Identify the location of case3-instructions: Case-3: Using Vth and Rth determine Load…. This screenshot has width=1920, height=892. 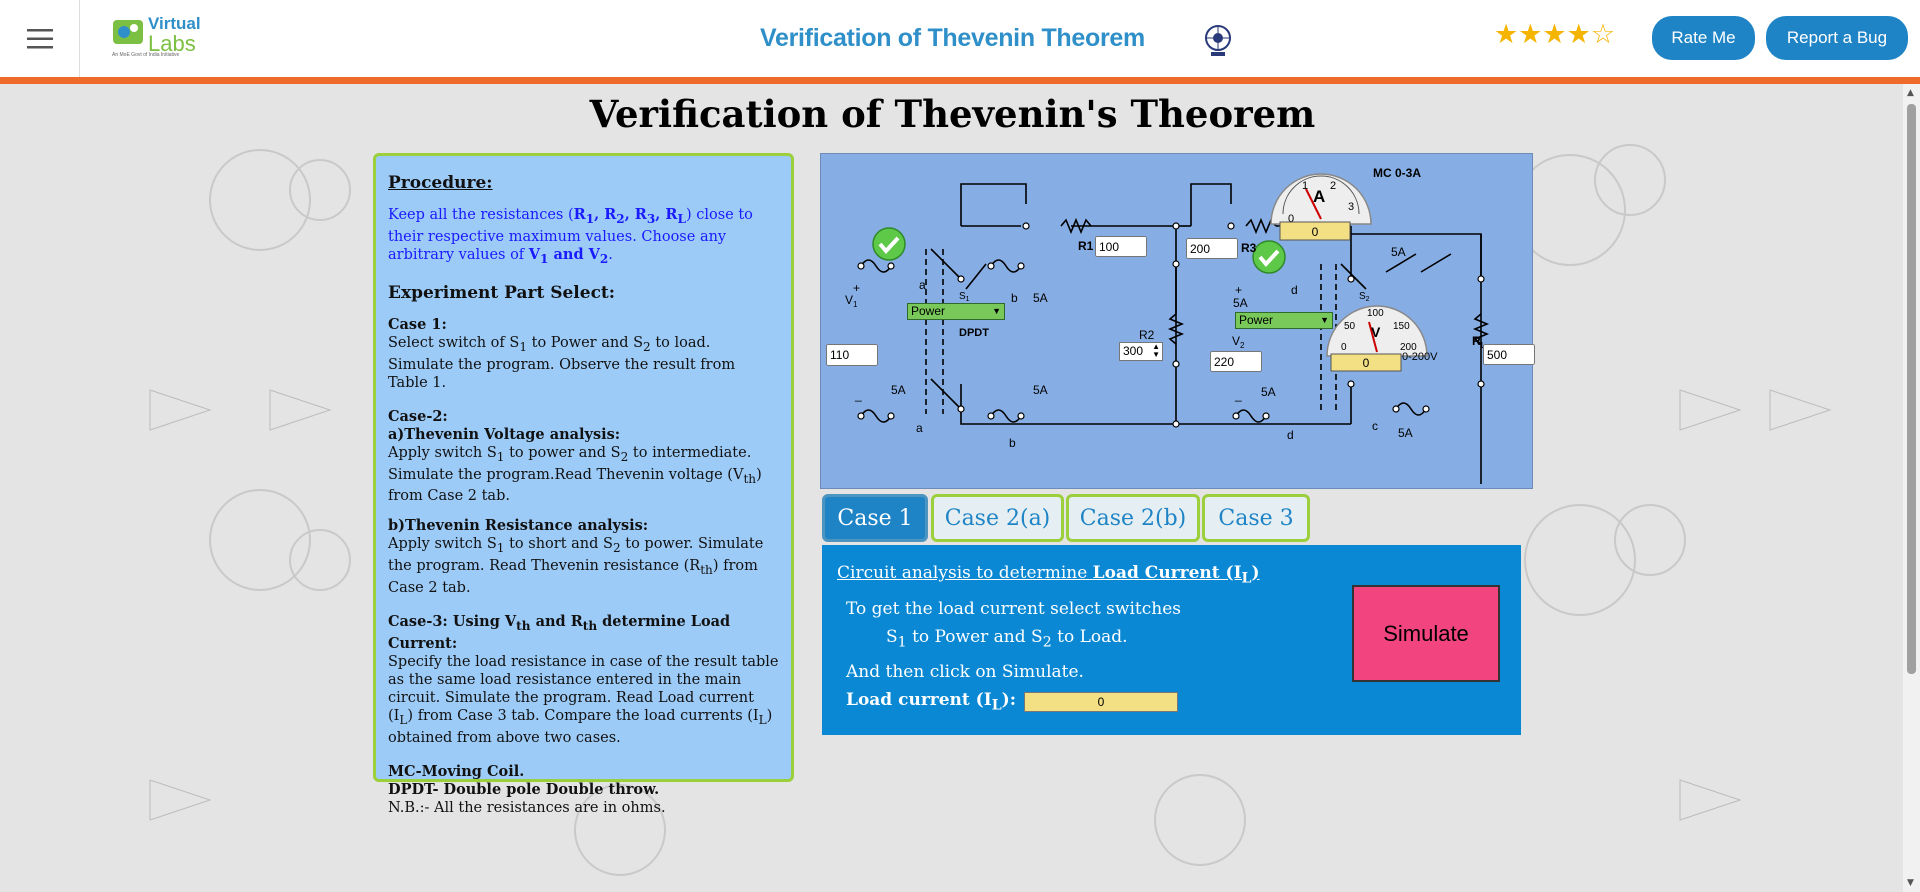
(583, 680).